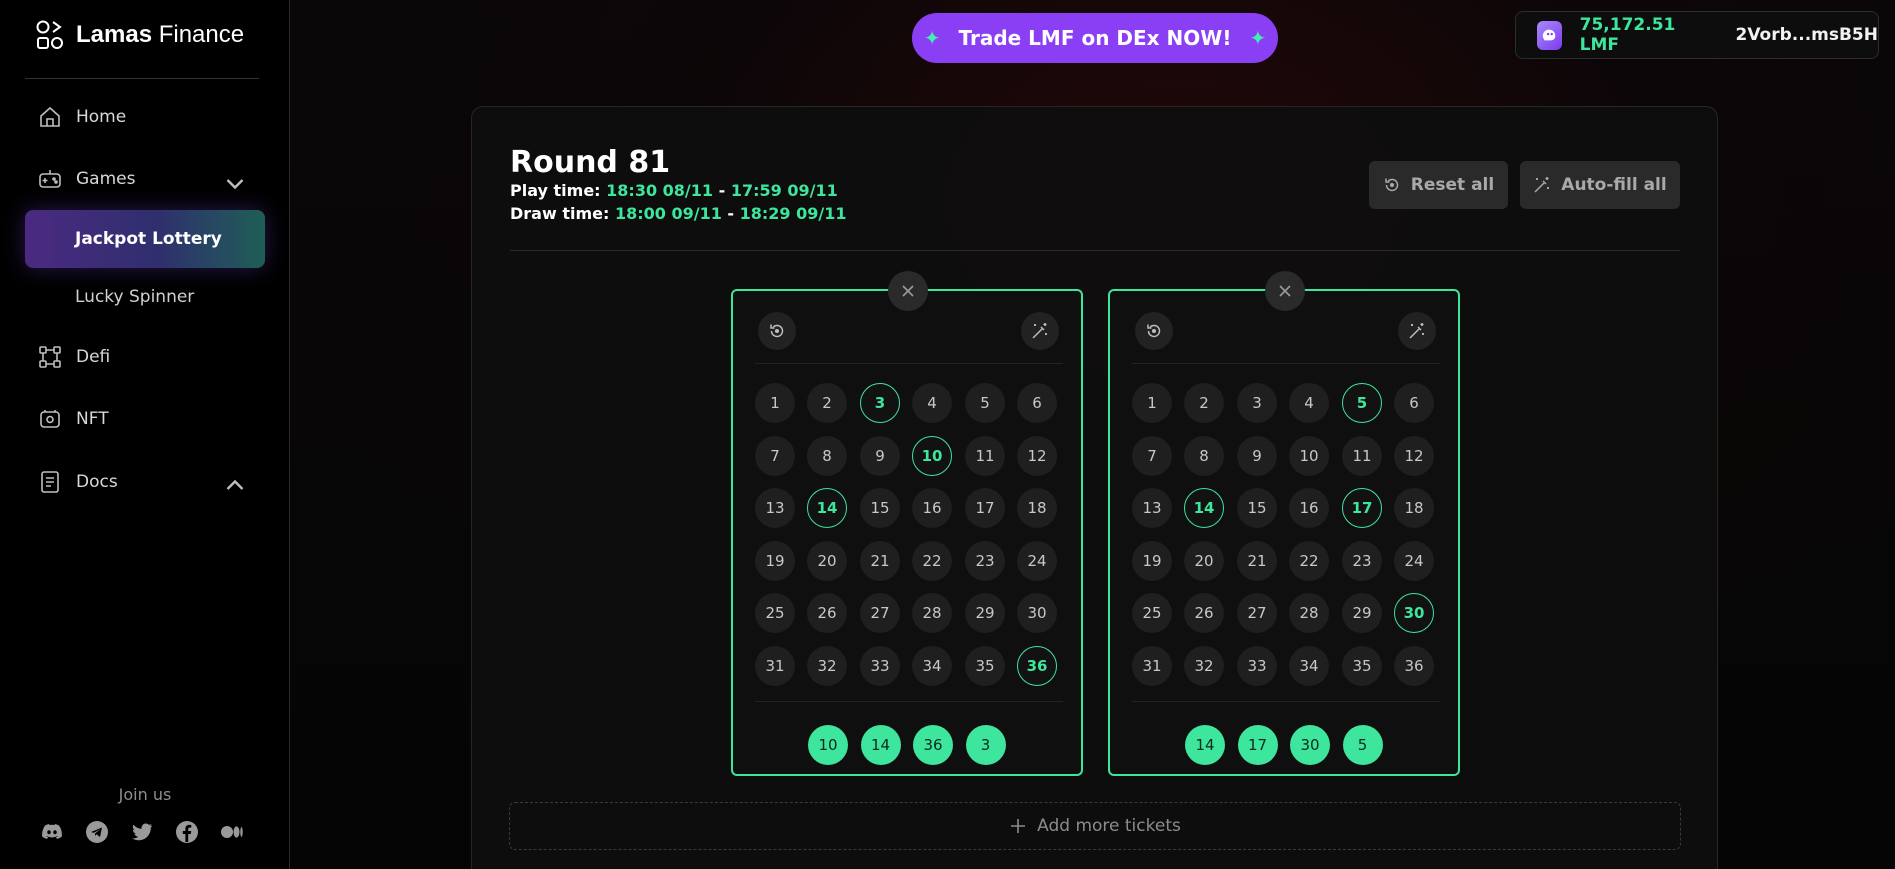  What do you see at coordinates (145, 297) in the screenshot?
I see `sidebar-item-lucky-spinner: Lucky Spinner` at bounding box center [145, 297].